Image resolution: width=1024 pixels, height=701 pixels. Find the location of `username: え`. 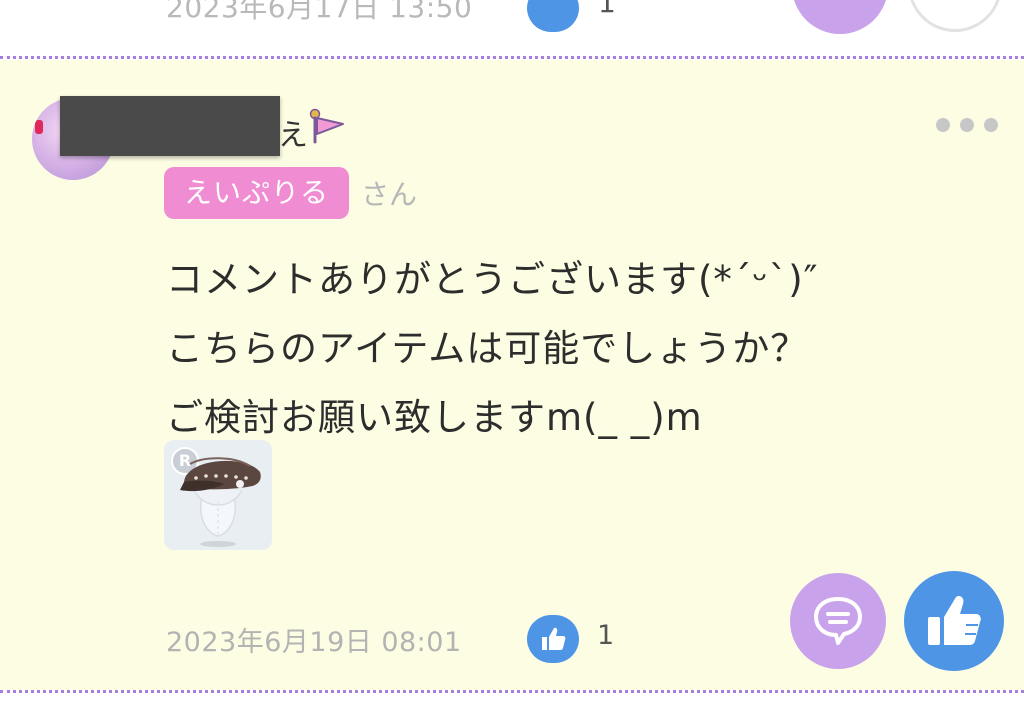

username: え is located at coordinates (293, 132).